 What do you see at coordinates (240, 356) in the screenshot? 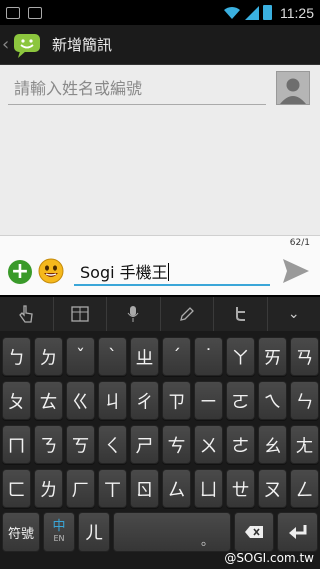
I see `key-1-8: ㄚ` at bounding box center [240, 356].